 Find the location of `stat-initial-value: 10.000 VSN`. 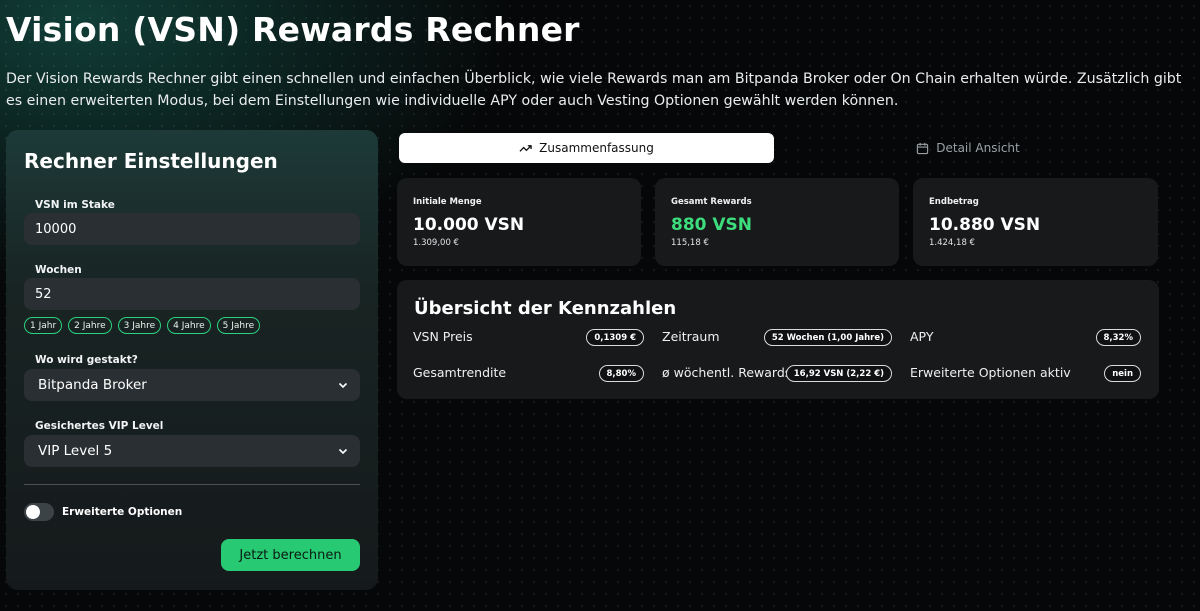

stat-initial-value: 10.000 VSN is located at coordinates (469, 225).